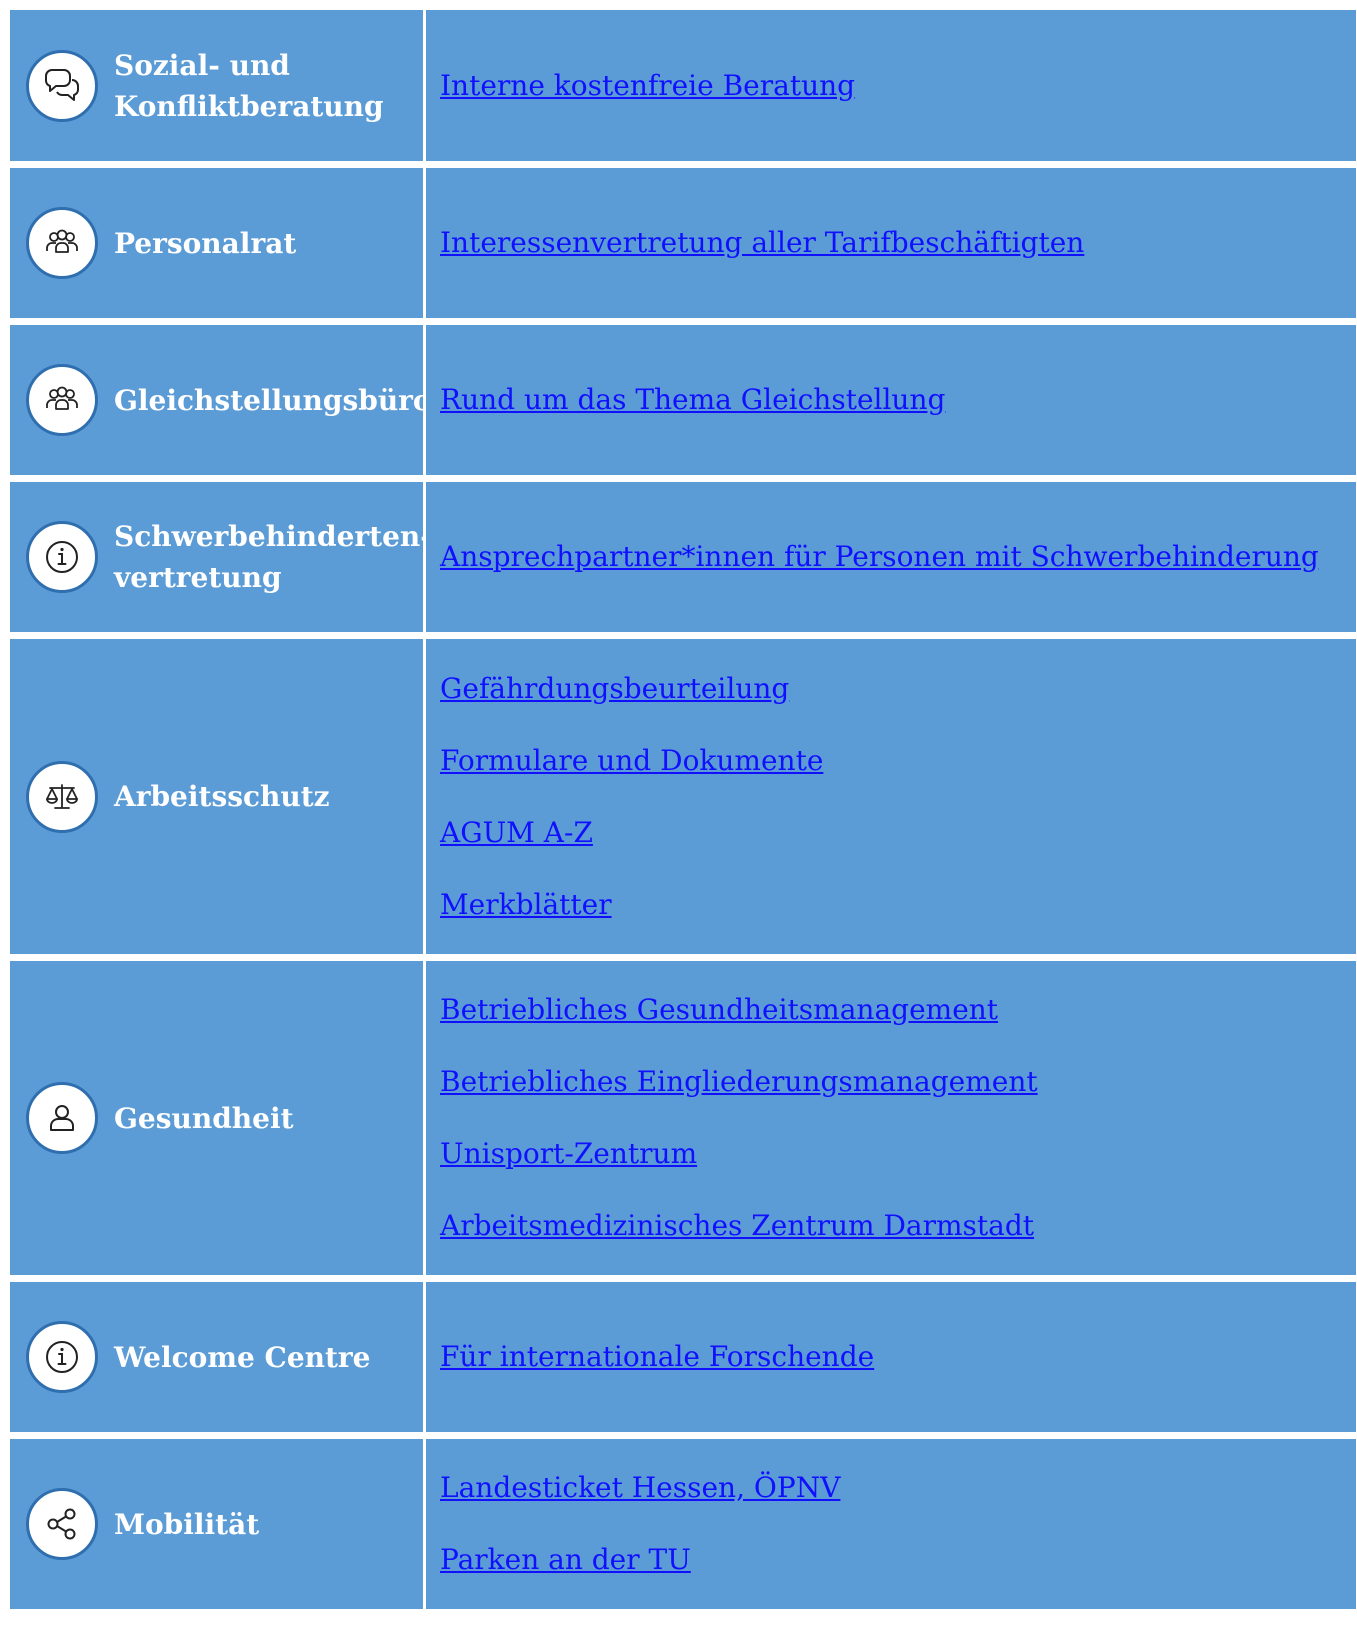  I want to click on person-icon, so click(62, 1118).